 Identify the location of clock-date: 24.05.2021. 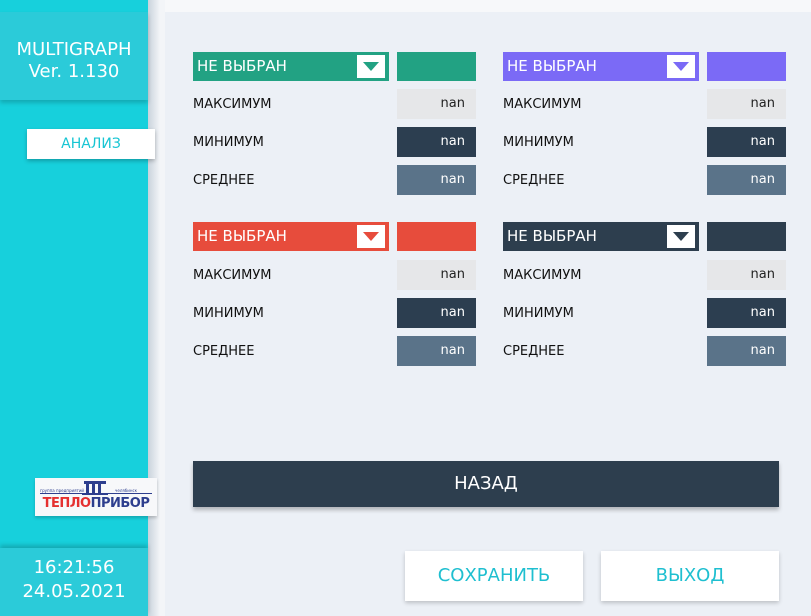
(74, 591).